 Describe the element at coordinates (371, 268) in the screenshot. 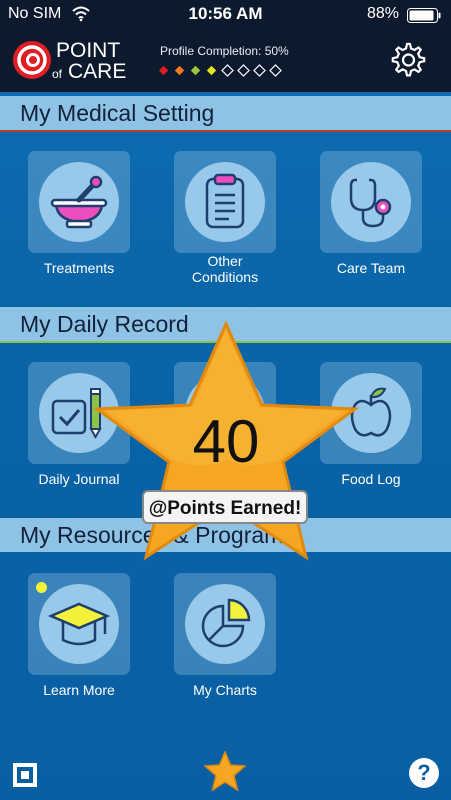

I see `care-team-label: Care Team` at that location.